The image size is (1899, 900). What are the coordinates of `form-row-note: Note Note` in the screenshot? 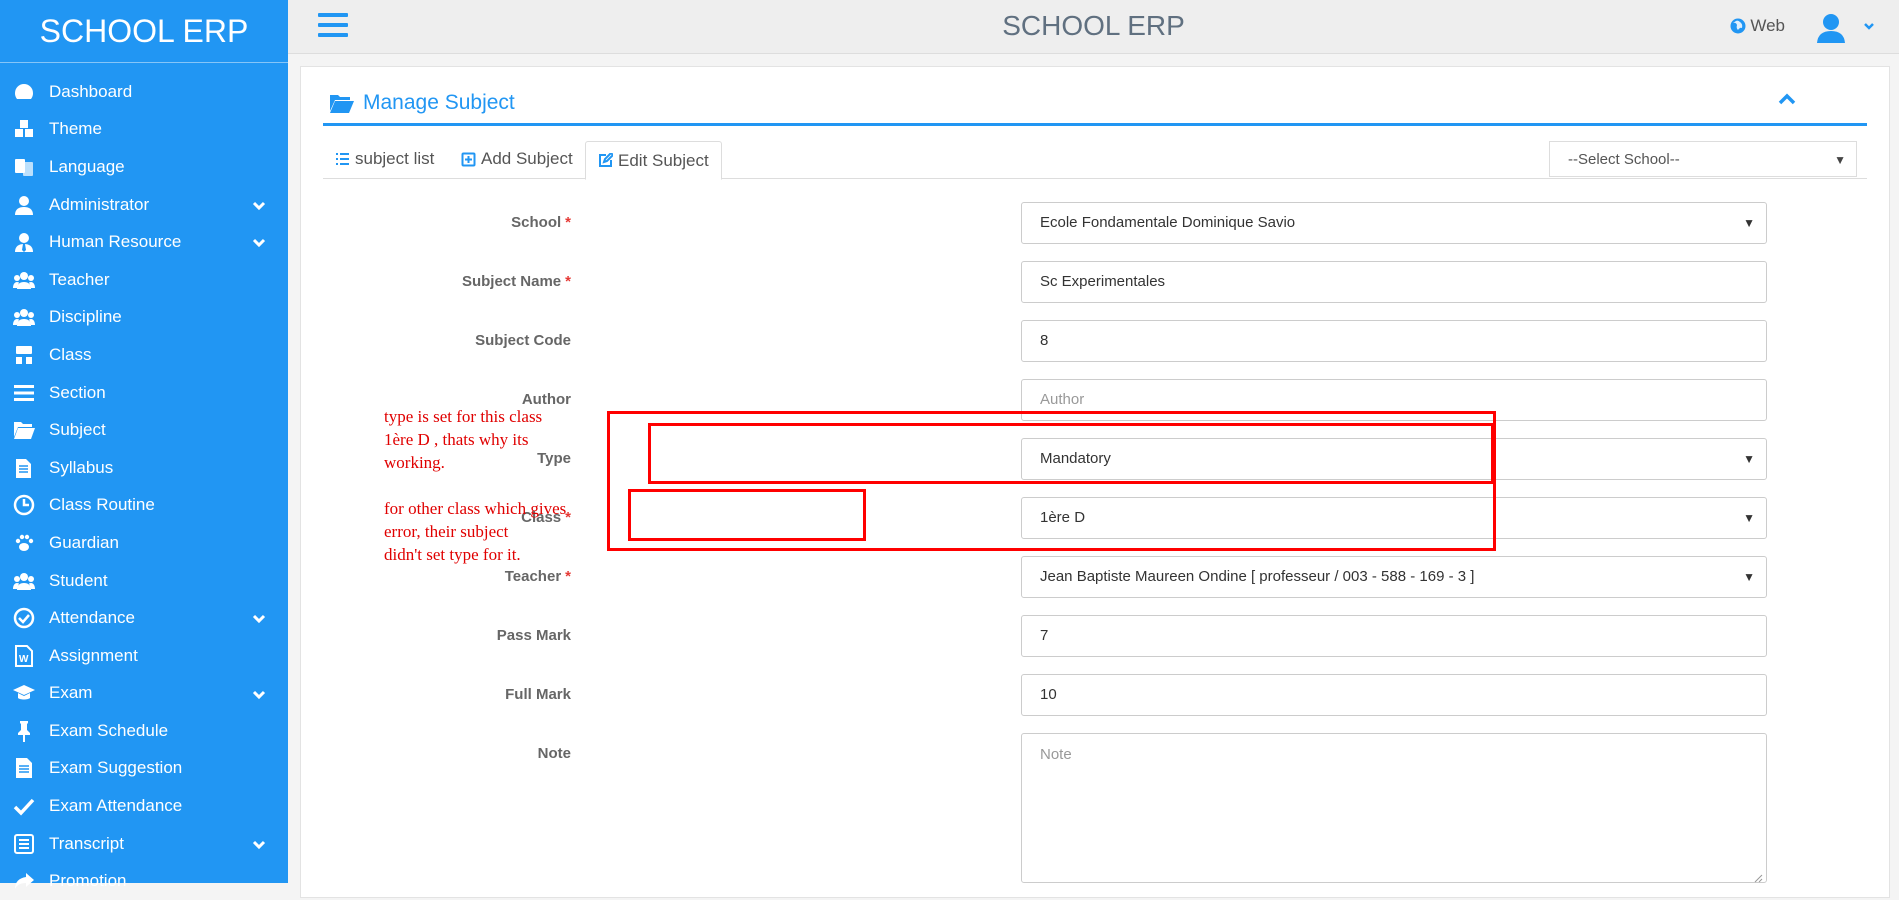 It's located at (1034, 808).